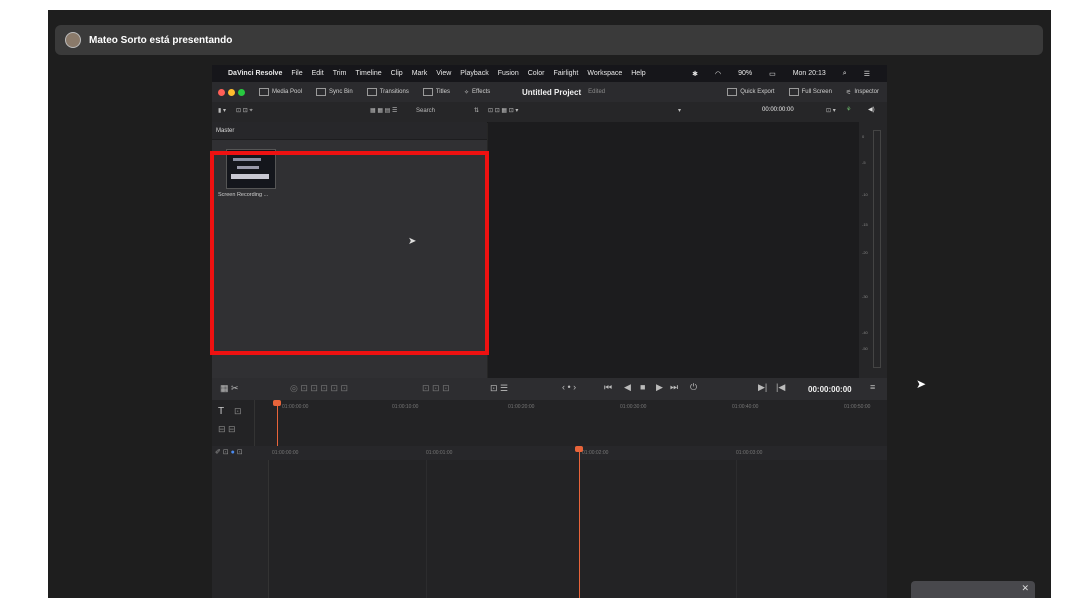  What do you see at coordinates (318, 73) in the screenshot?
I see `menu-edit: Edit` at bounding box center [318, 73].